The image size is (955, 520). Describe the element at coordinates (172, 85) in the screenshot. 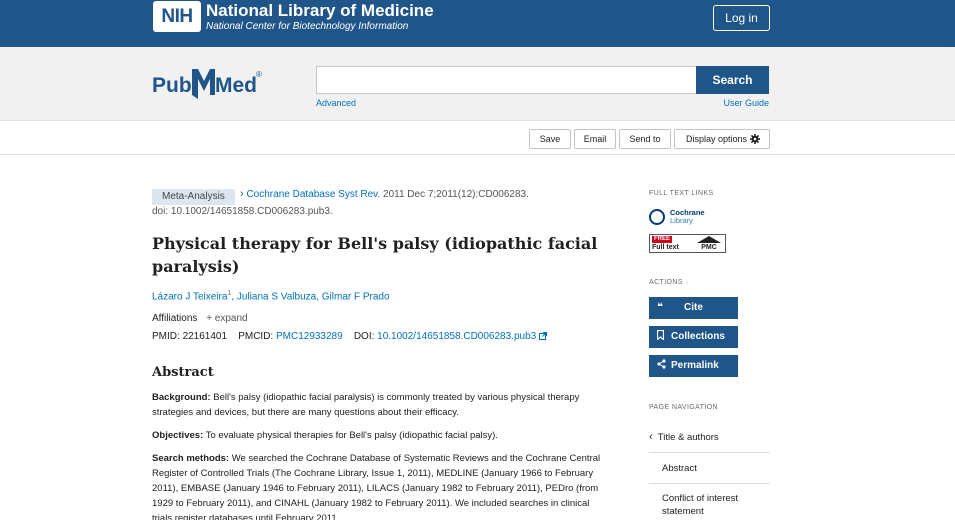

I see `pubmed-logo-pub: Pub` at that location.